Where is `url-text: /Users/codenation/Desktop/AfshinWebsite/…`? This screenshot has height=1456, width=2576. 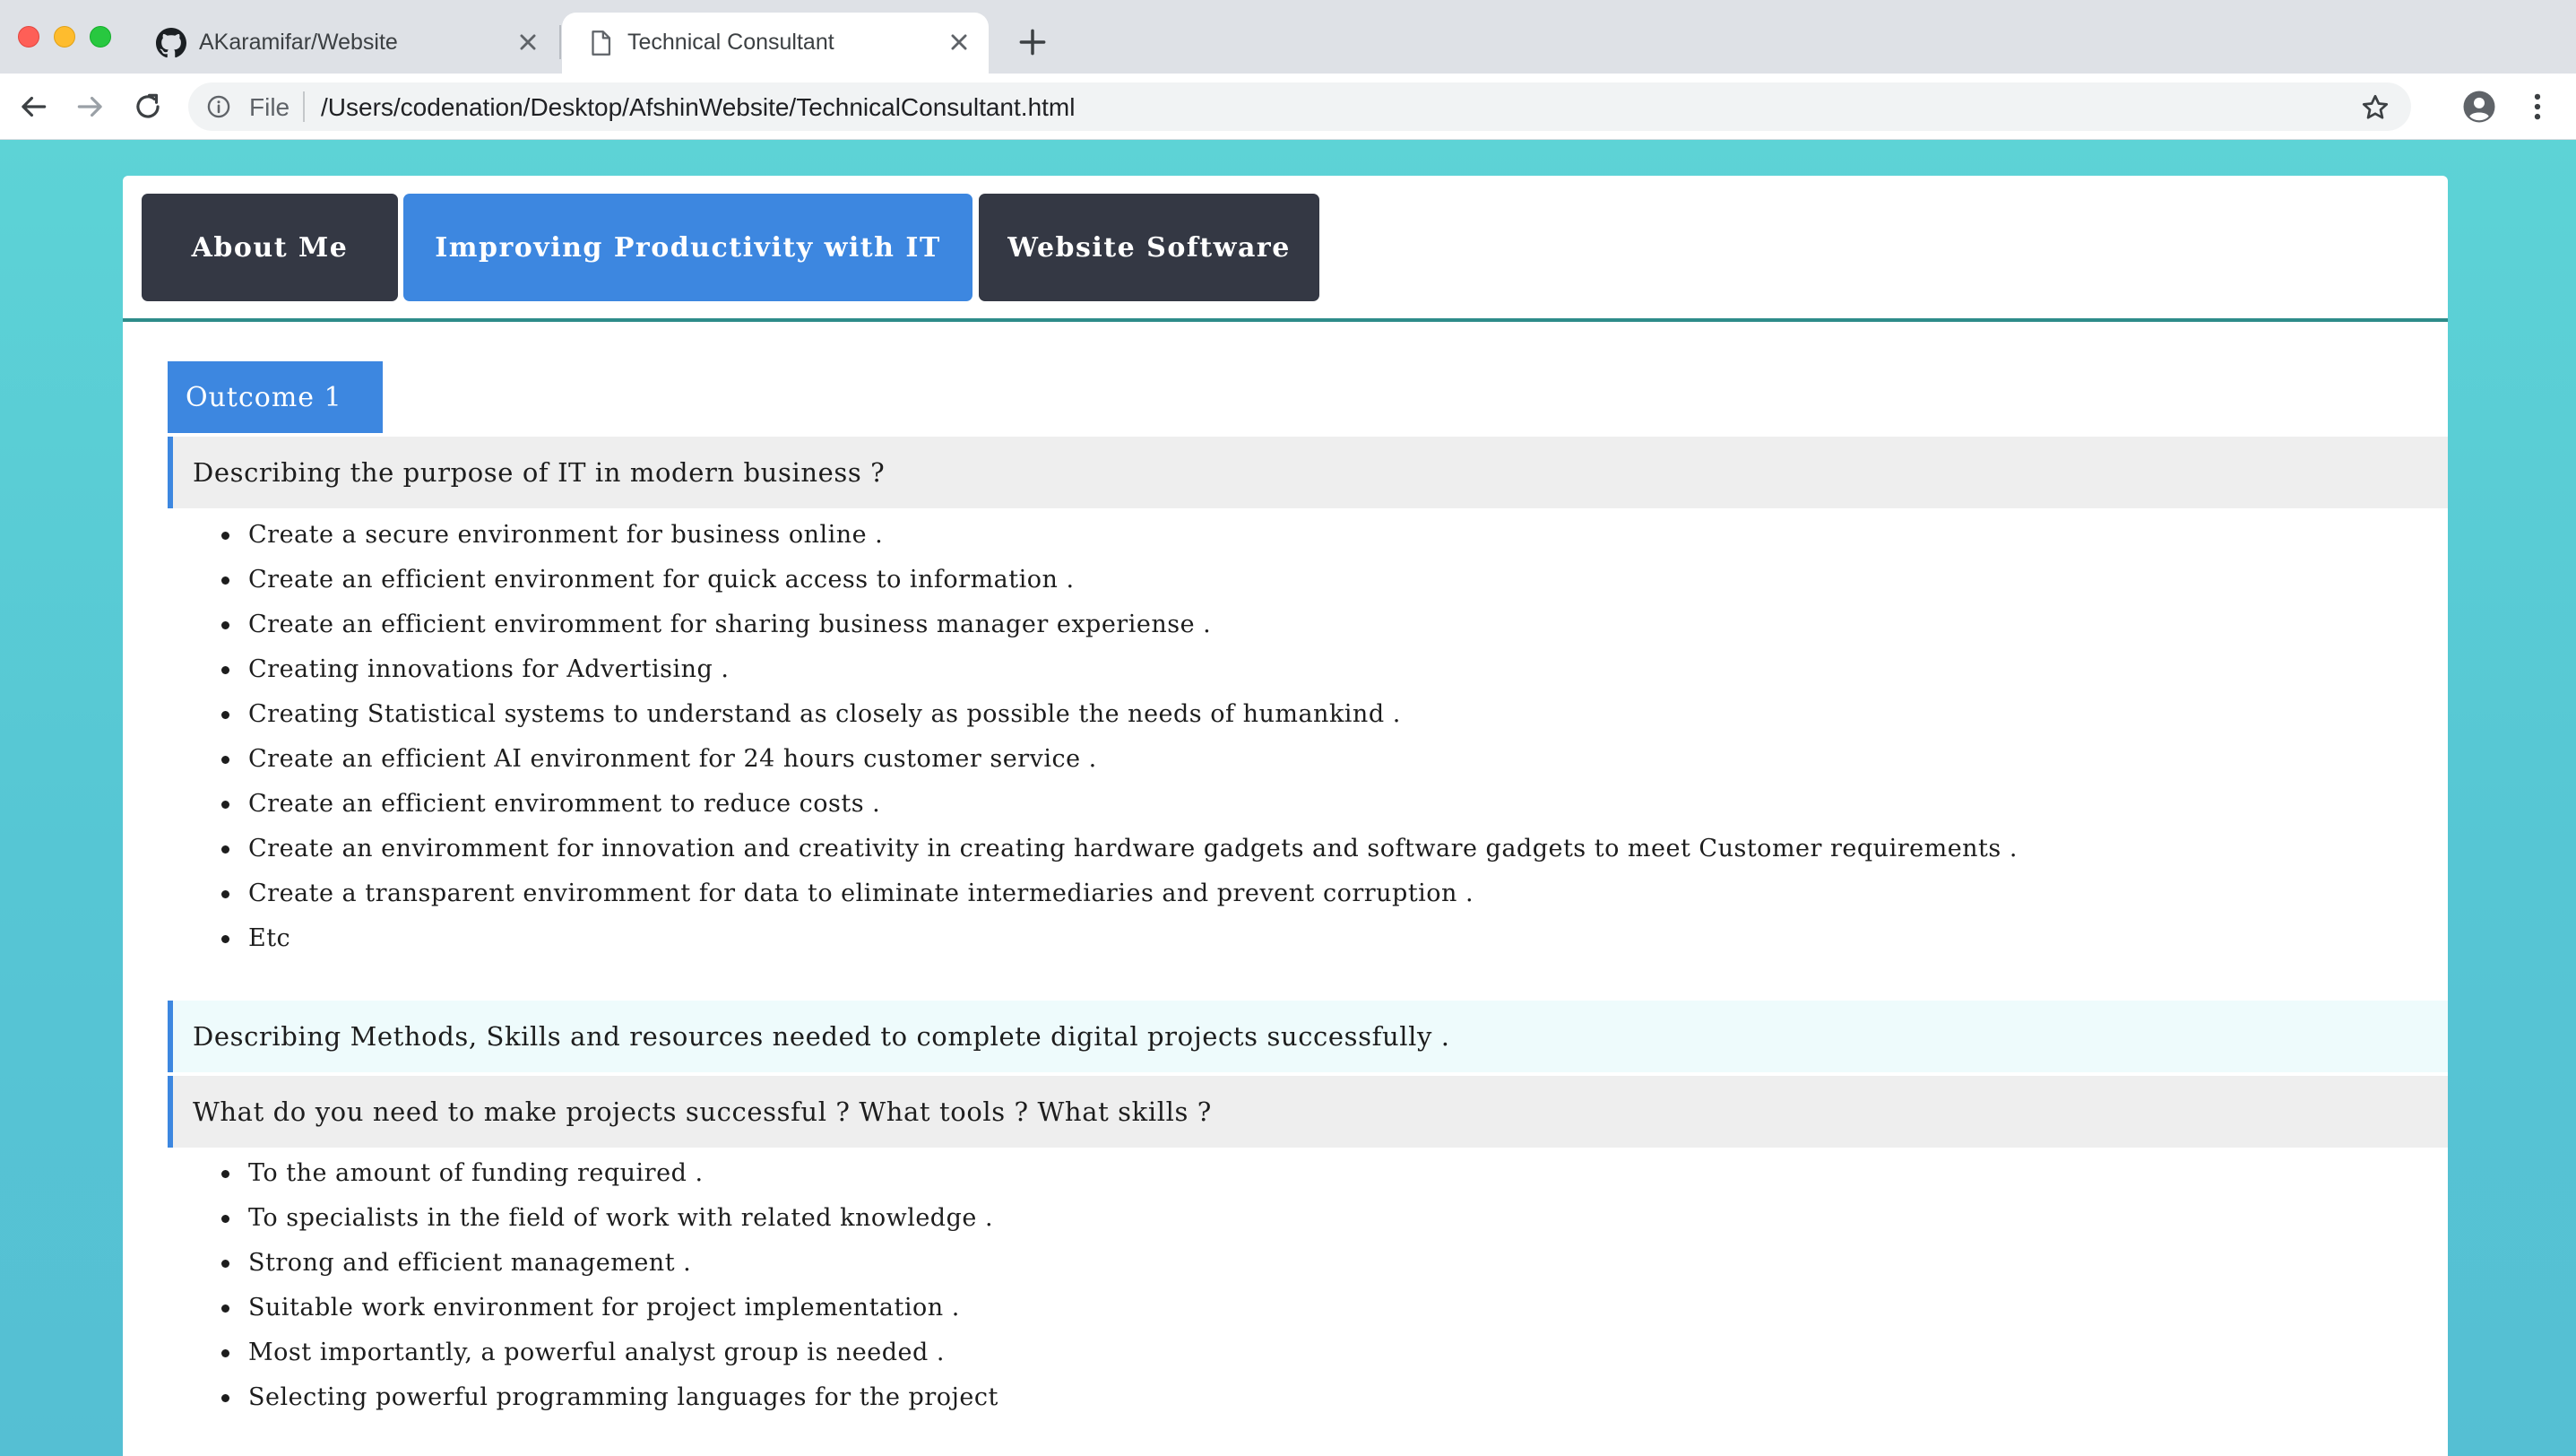
url-text: /Users/codenation/Desktop/AfshinWebsite/… is located at coordinates (698, 108).